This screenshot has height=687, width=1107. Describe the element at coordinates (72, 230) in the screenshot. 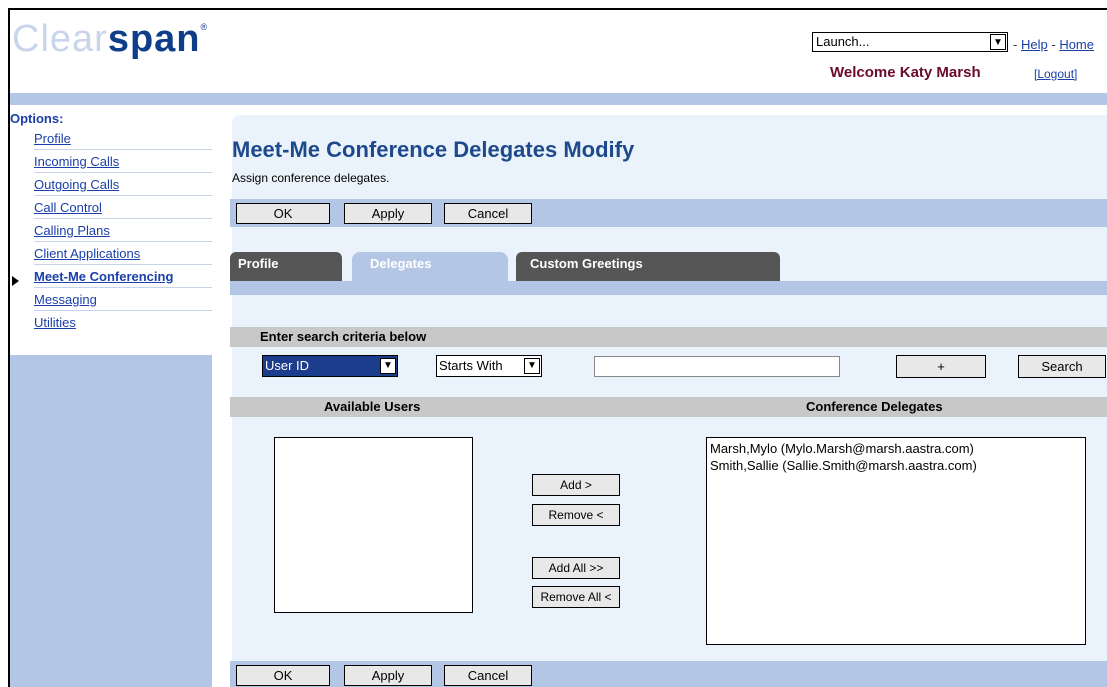

I see `sidebar-item-calling-plans: Calling Plans` at that location.